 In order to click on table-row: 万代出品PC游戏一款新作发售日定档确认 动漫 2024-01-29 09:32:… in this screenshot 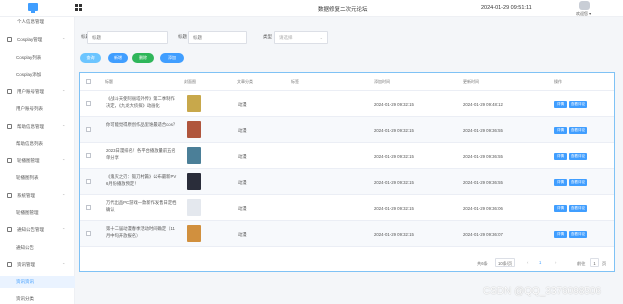, I will do `click(347, 208)`.